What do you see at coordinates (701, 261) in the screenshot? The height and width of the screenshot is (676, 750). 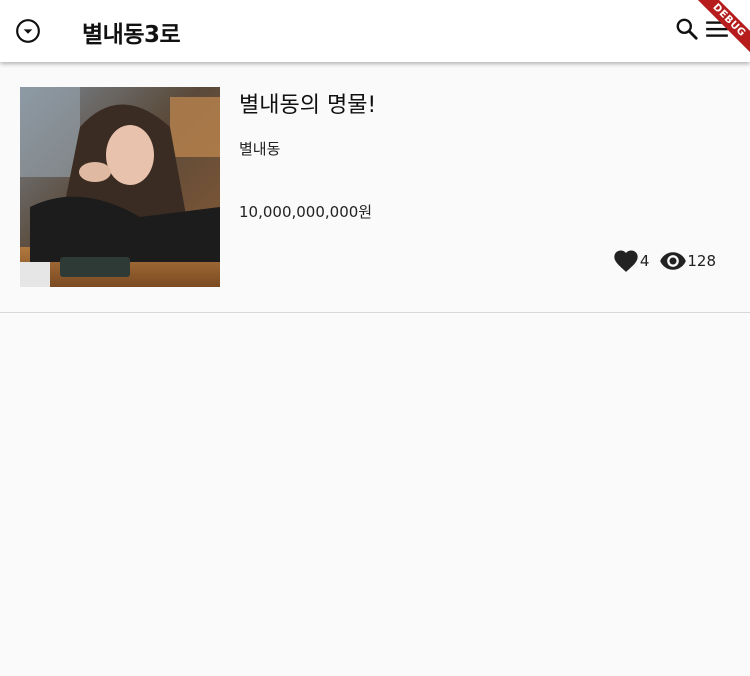 I see `view-count: 128` at bounding box center [701, 261].